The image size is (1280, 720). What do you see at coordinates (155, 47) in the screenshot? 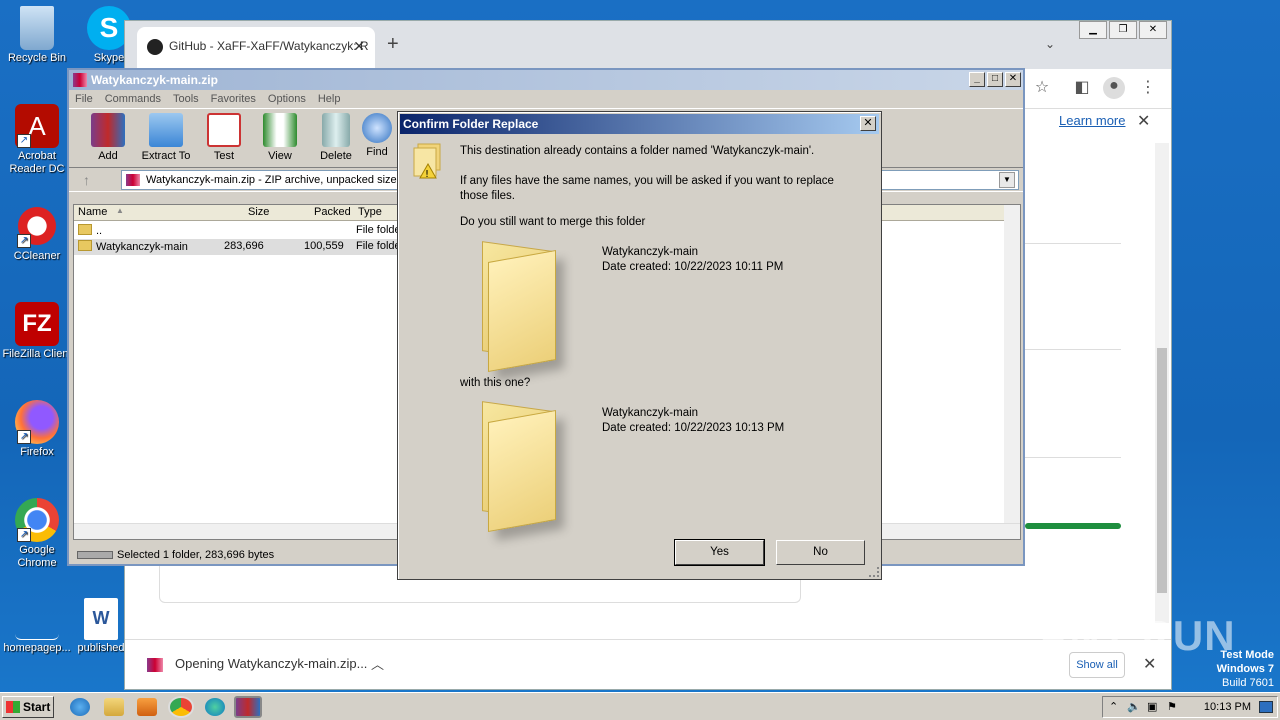
I see `github-icon` at bounding box center [155, 47].